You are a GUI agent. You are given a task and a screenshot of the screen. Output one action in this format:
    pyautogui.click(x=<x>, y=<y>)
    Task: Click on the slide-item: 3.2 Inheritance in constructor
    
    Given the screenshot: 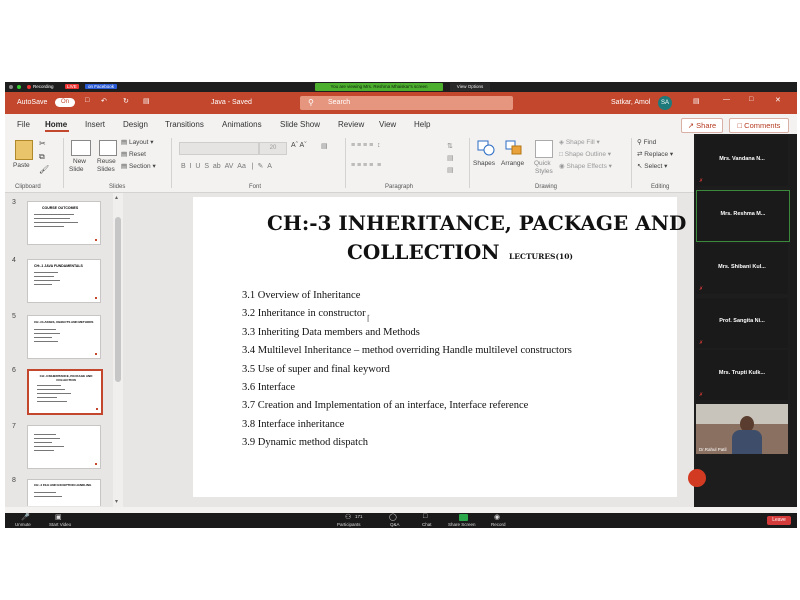 What is the action you would take?
    pyautogui.click(x=304, y=313)
    